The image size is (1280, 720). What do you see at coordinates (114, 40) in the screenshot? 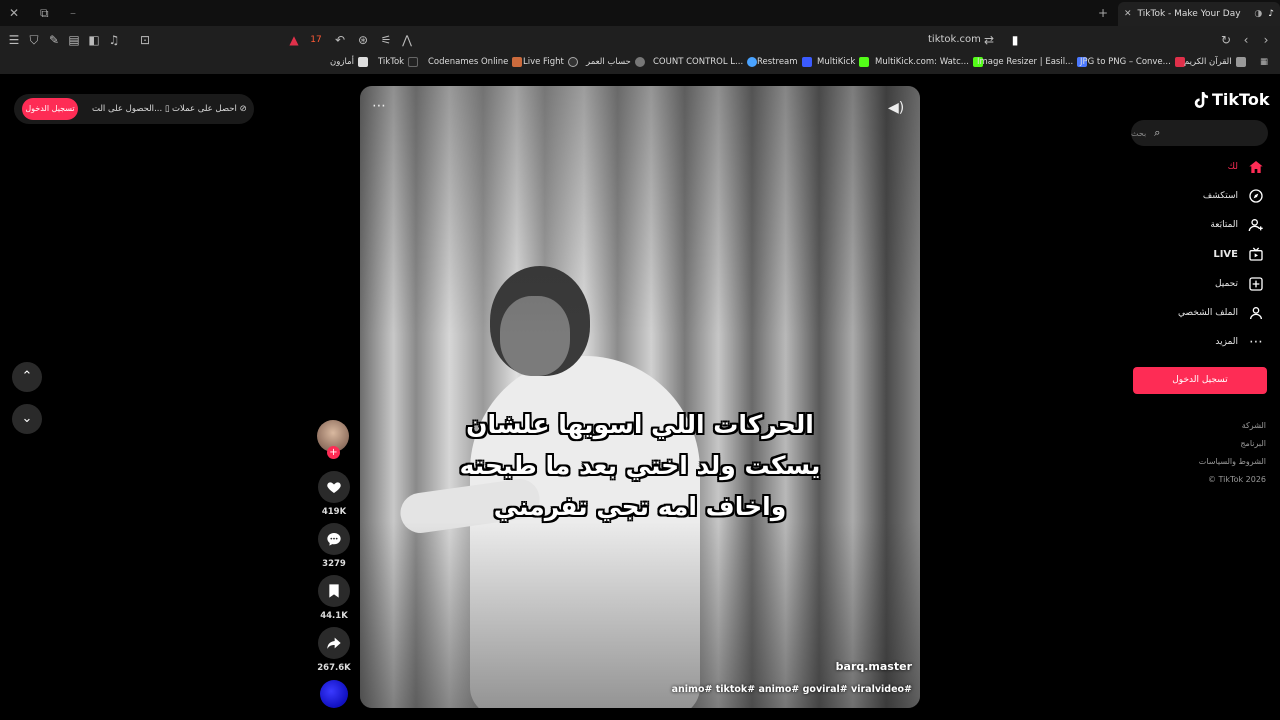
I see `music-icon: ♫` at bounding box center [114, 40].